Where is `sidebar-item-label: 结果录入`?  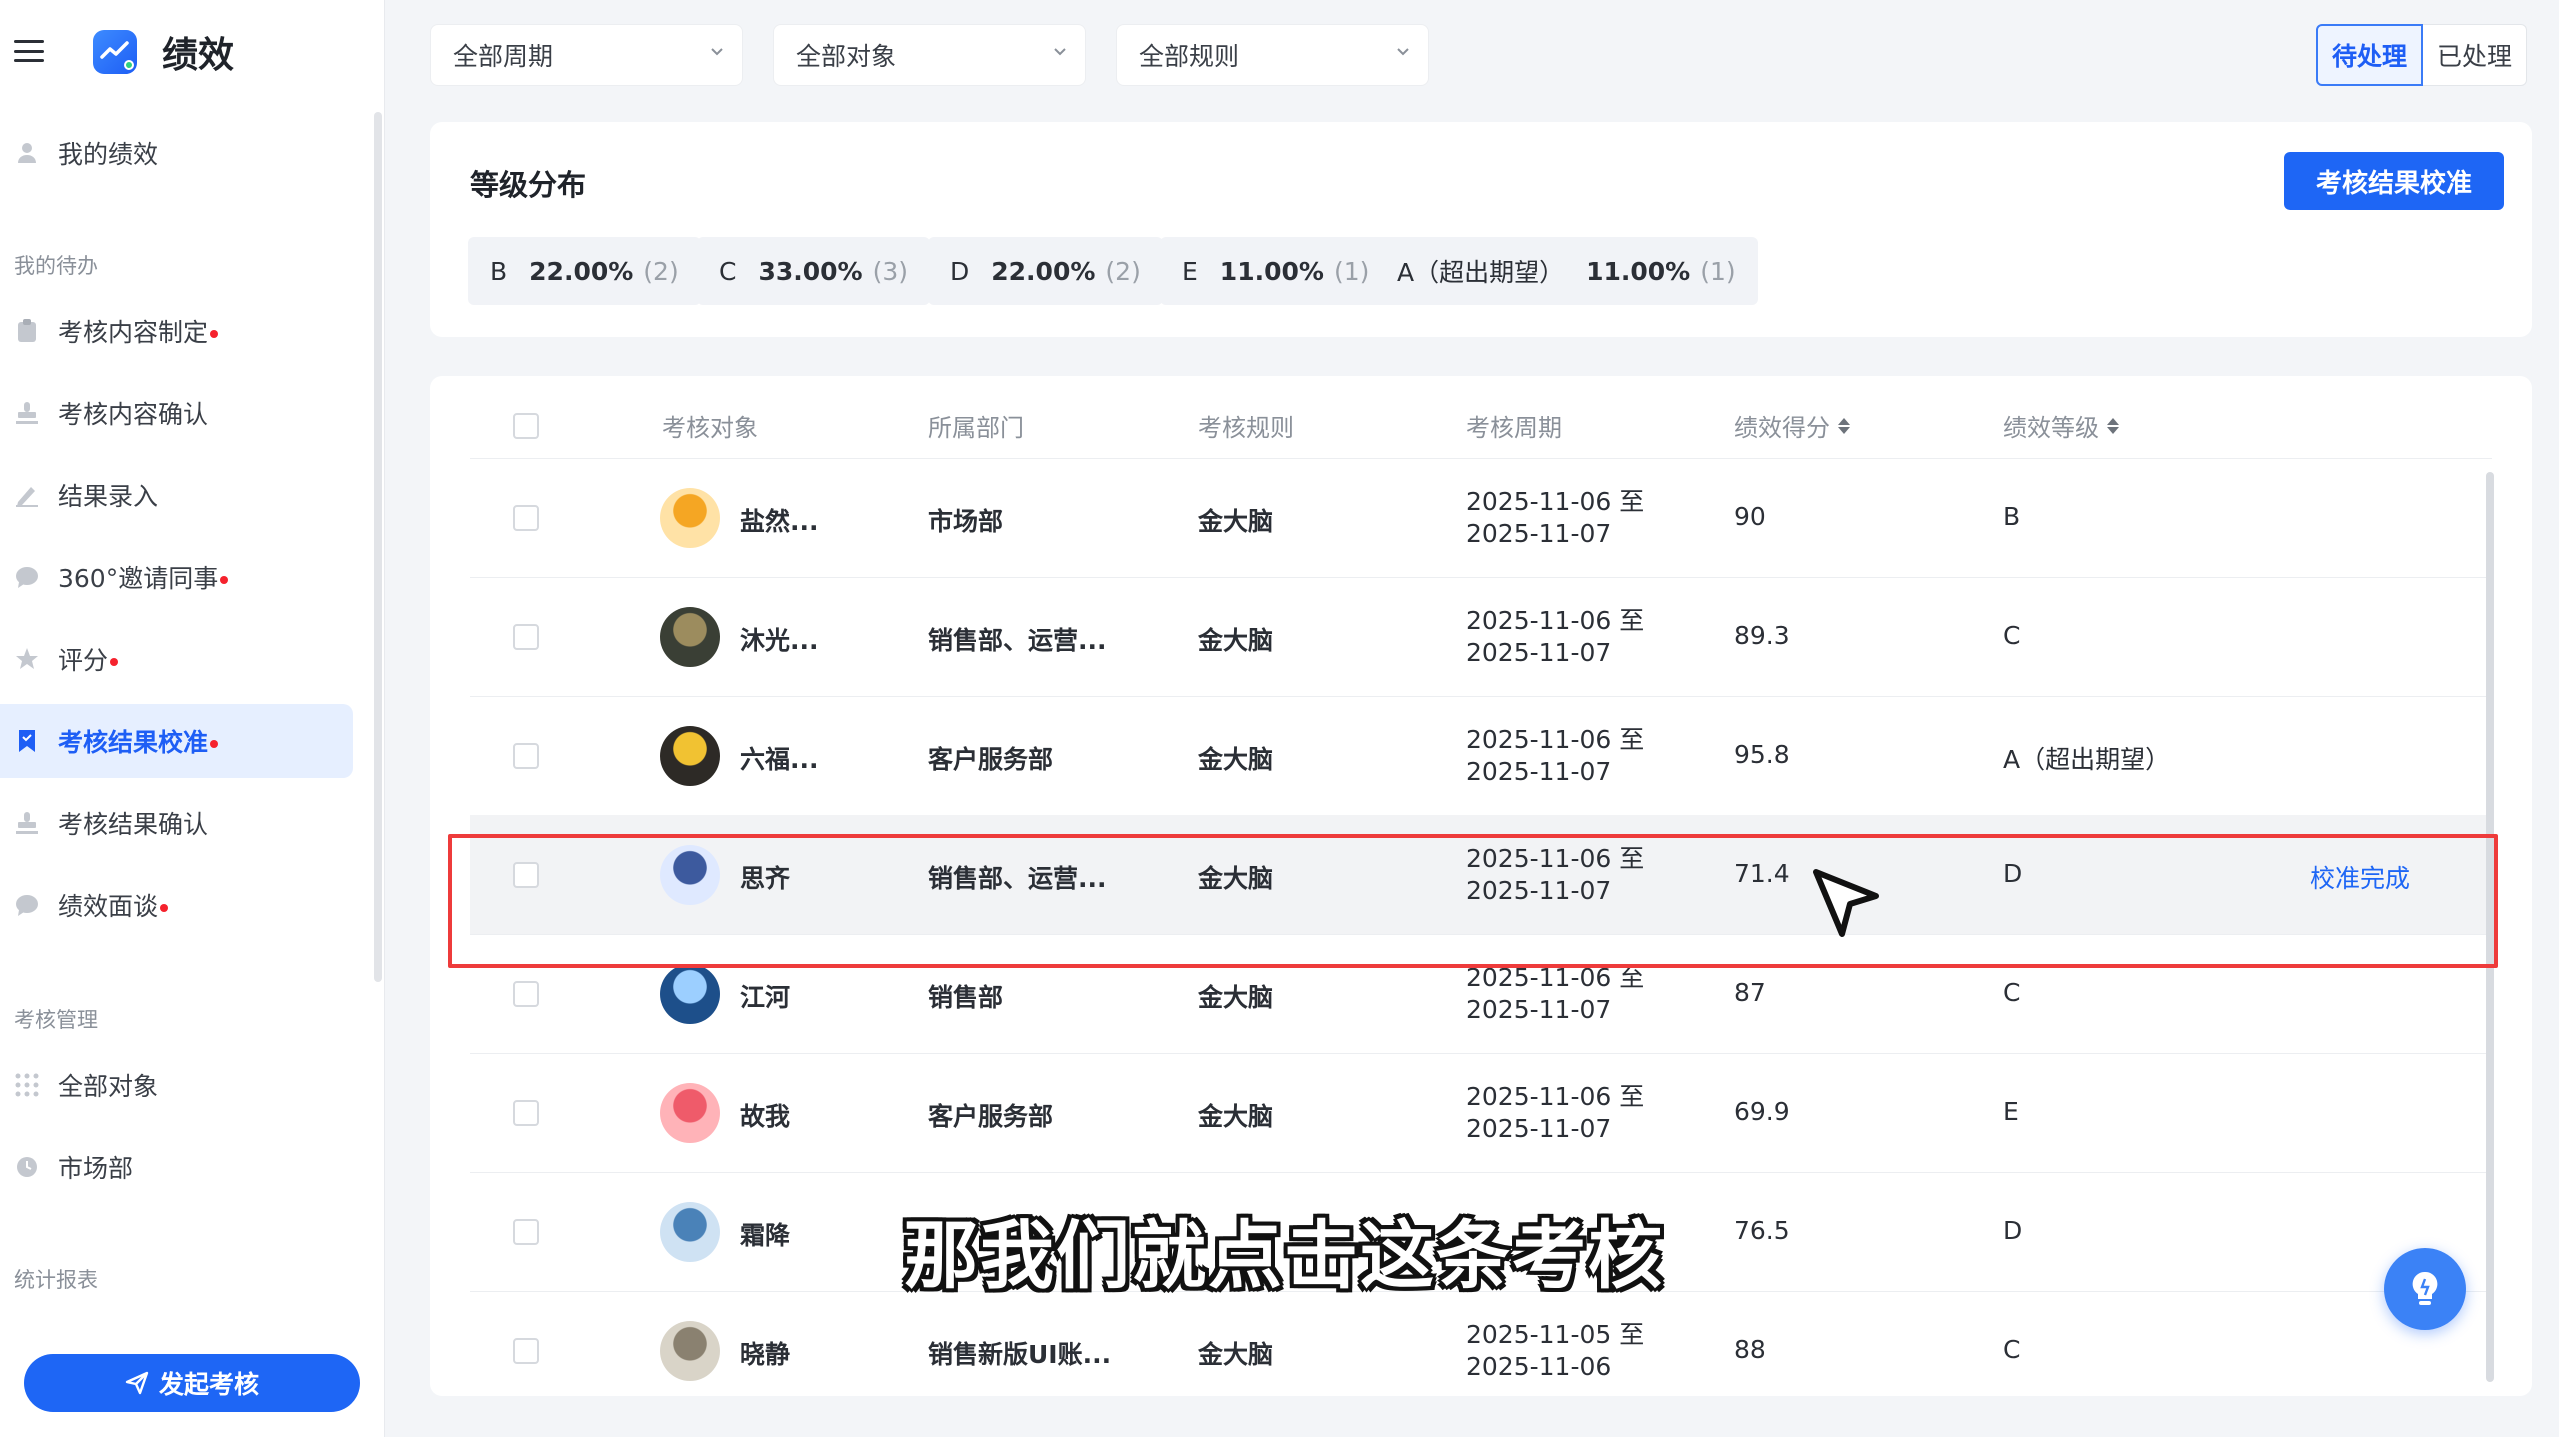 sidebar-item-label: 结果录入 is located at coordinates (108, 496).